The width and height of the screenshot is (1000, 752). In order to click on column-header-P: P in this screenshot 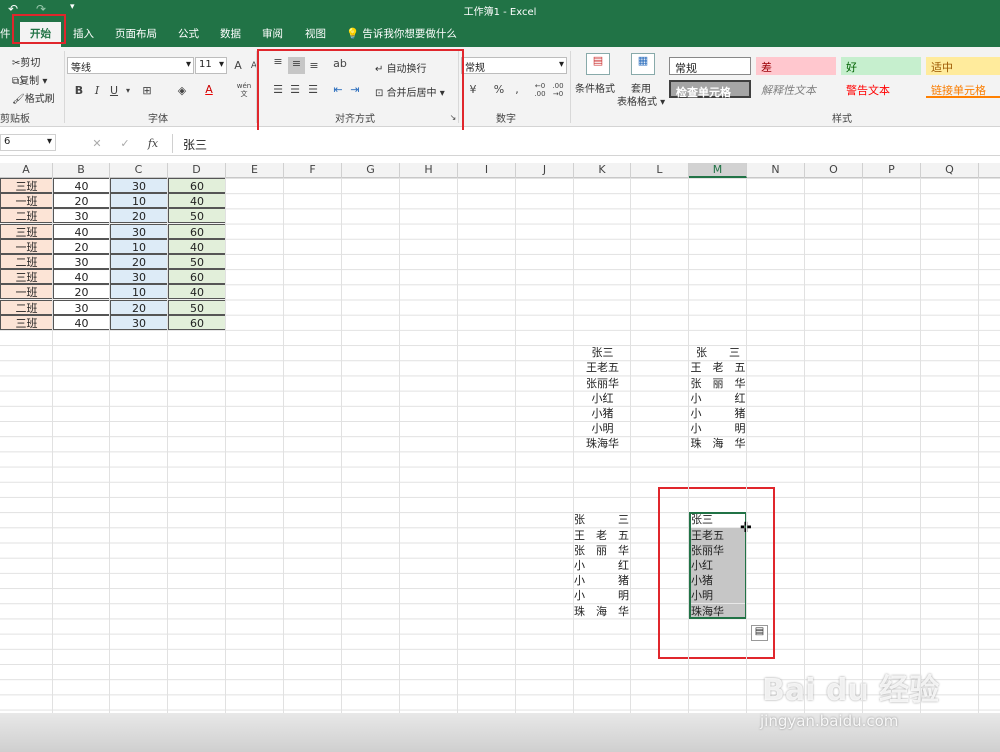, I will do `click(892, 170)`.